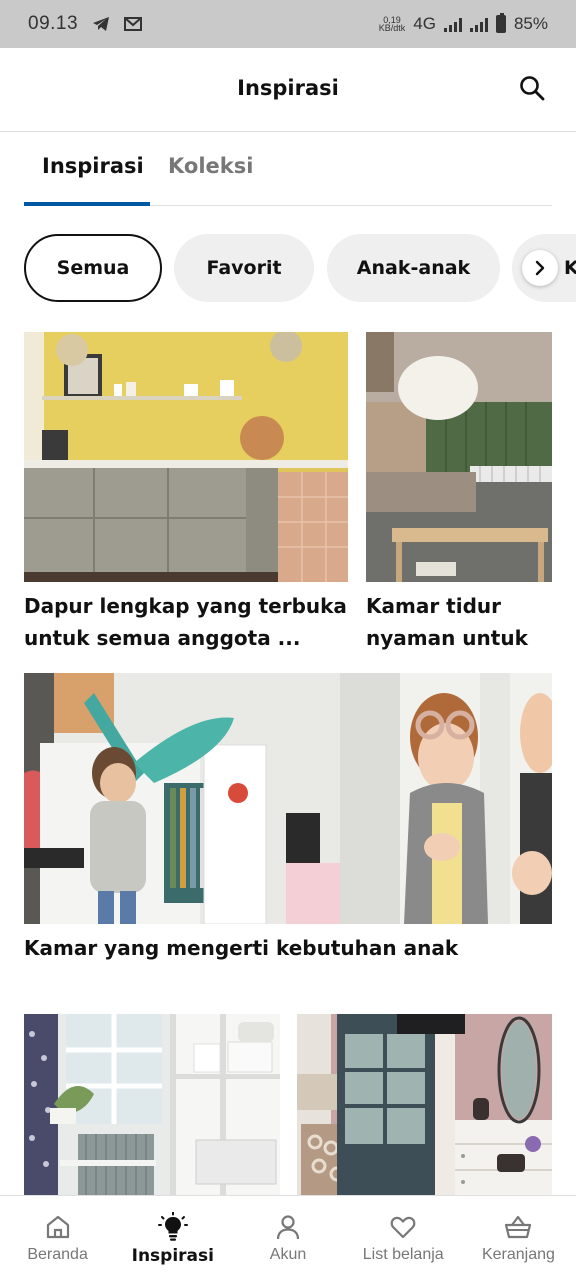 Image resolution: width=576 pixels, height=1280 pixels. I want to click on tab-inspirasi: Inspirasi, so click(93, 166).